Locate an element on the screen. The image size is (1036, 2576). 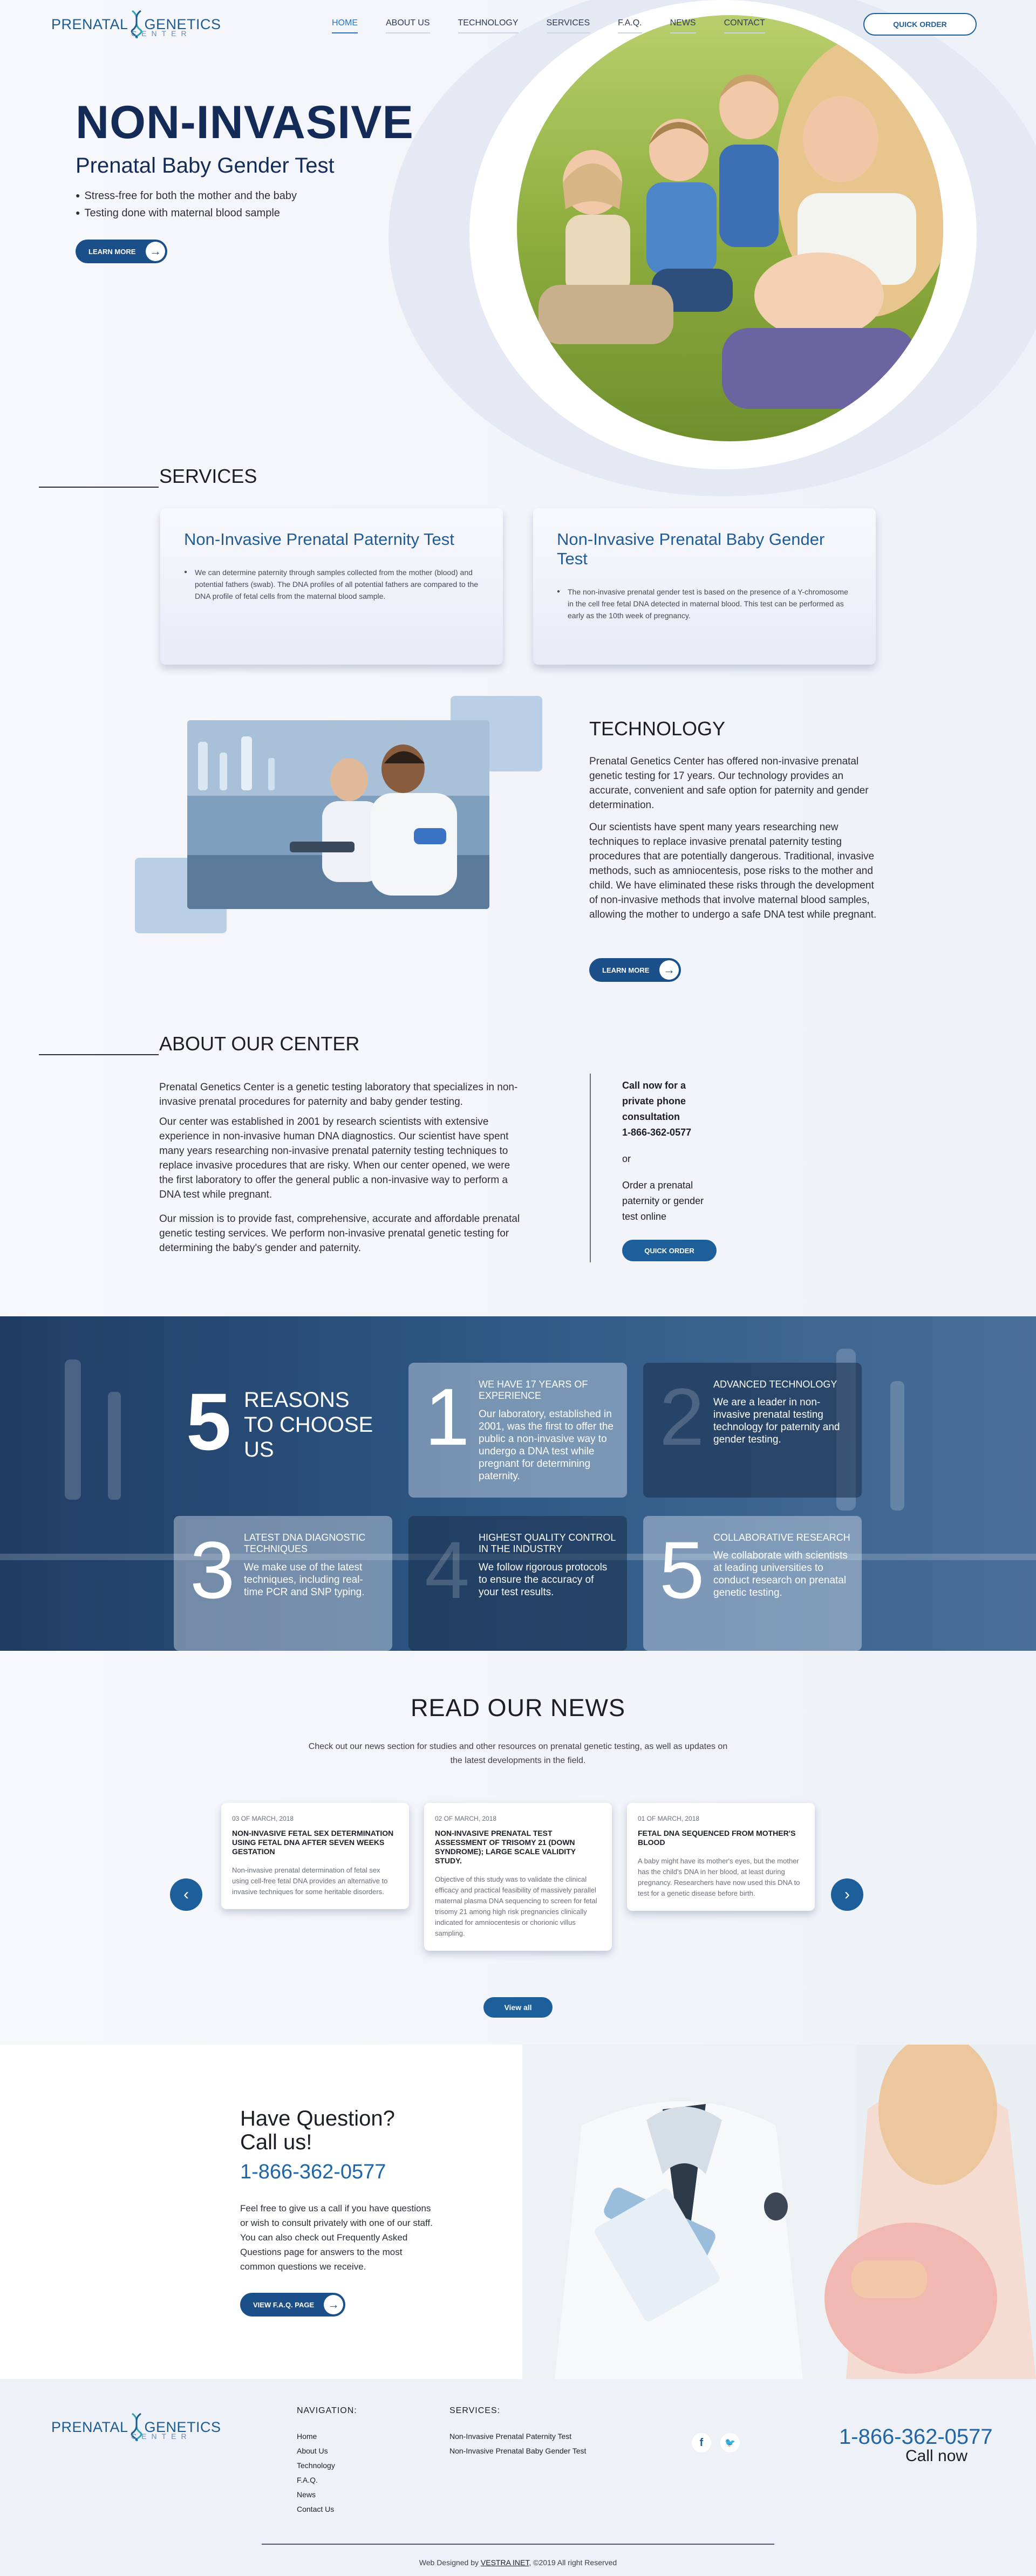
footer-service-link: Non-Invasive Prenatal Baby Gender Test is located at coordinates (517, 2451).